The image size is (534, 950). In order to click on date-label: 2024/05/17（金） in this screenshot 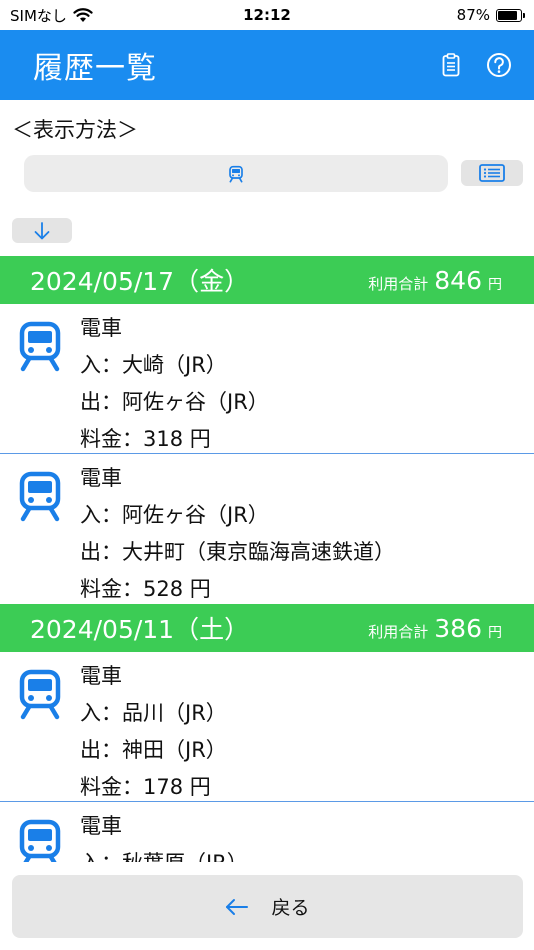, I will do `click(140, 281)`.